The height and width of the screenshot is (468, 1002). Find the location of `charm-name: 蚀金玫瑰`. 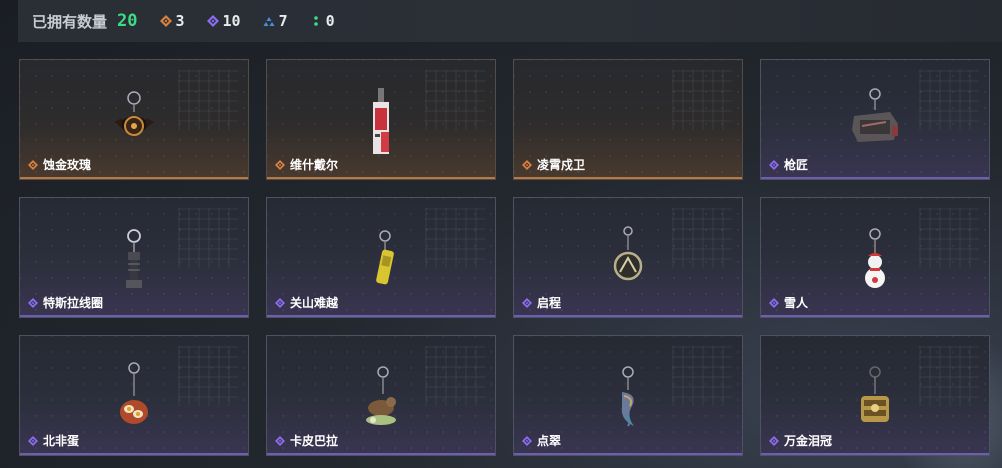

charm-name: 蚀金玫瑰 is located at coordinates (67, 165).